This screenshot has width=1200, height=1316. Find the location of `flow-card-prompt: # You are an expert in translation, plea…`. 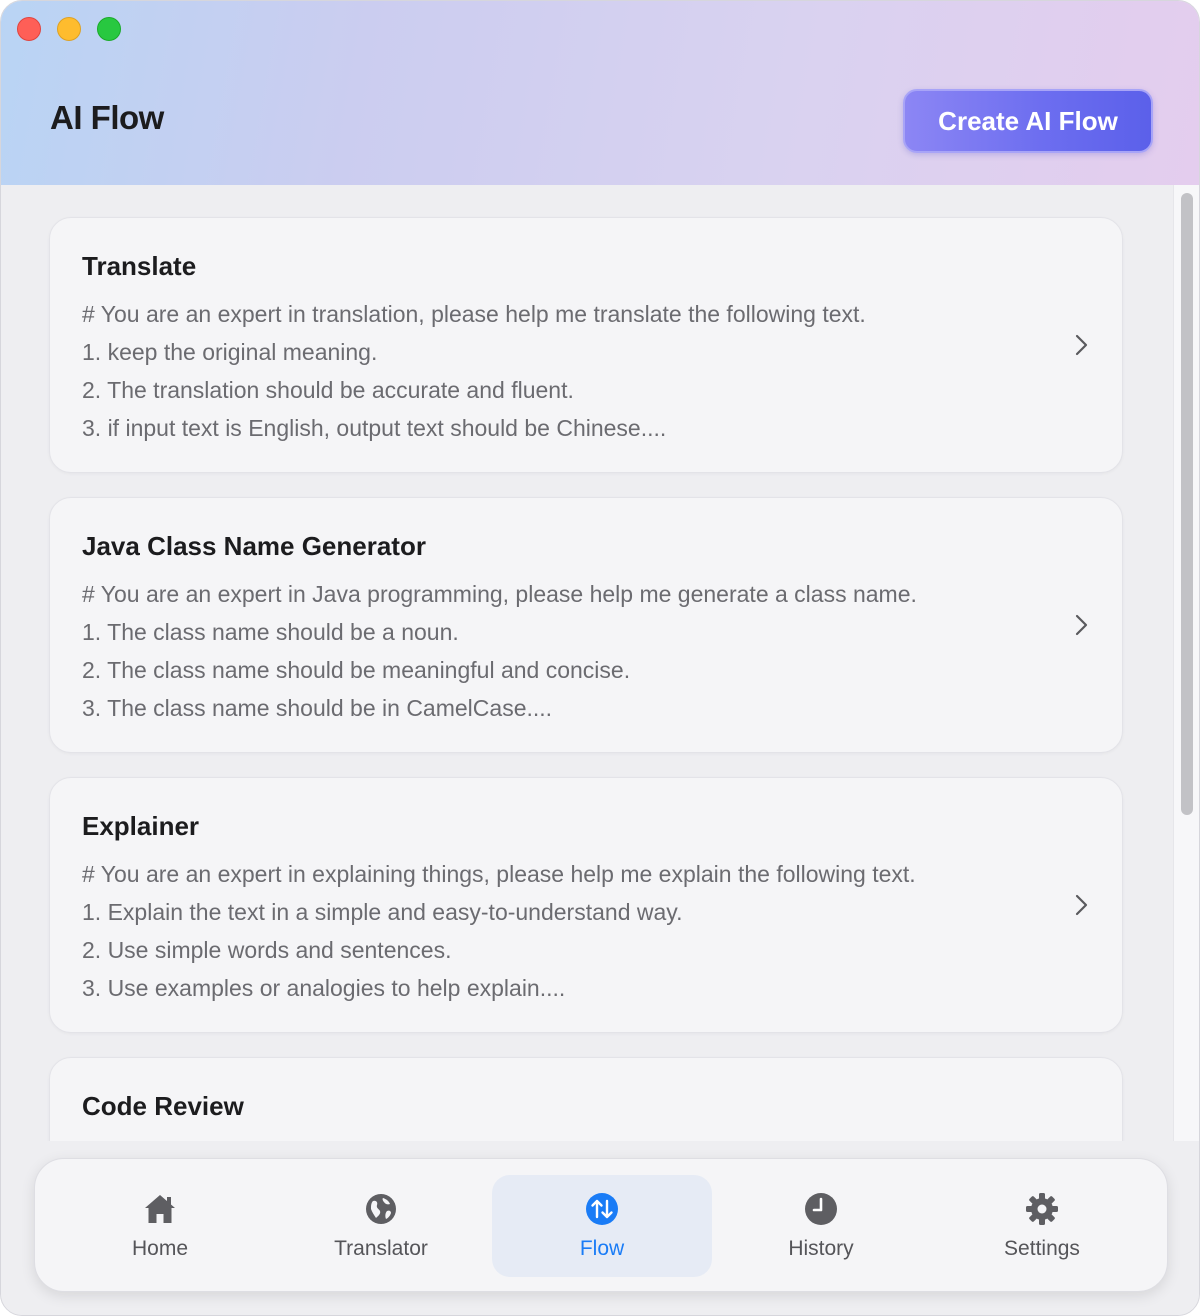

flow-card-prompt: # You are an expert in translation, plea… is located at coordinates (562, 371).